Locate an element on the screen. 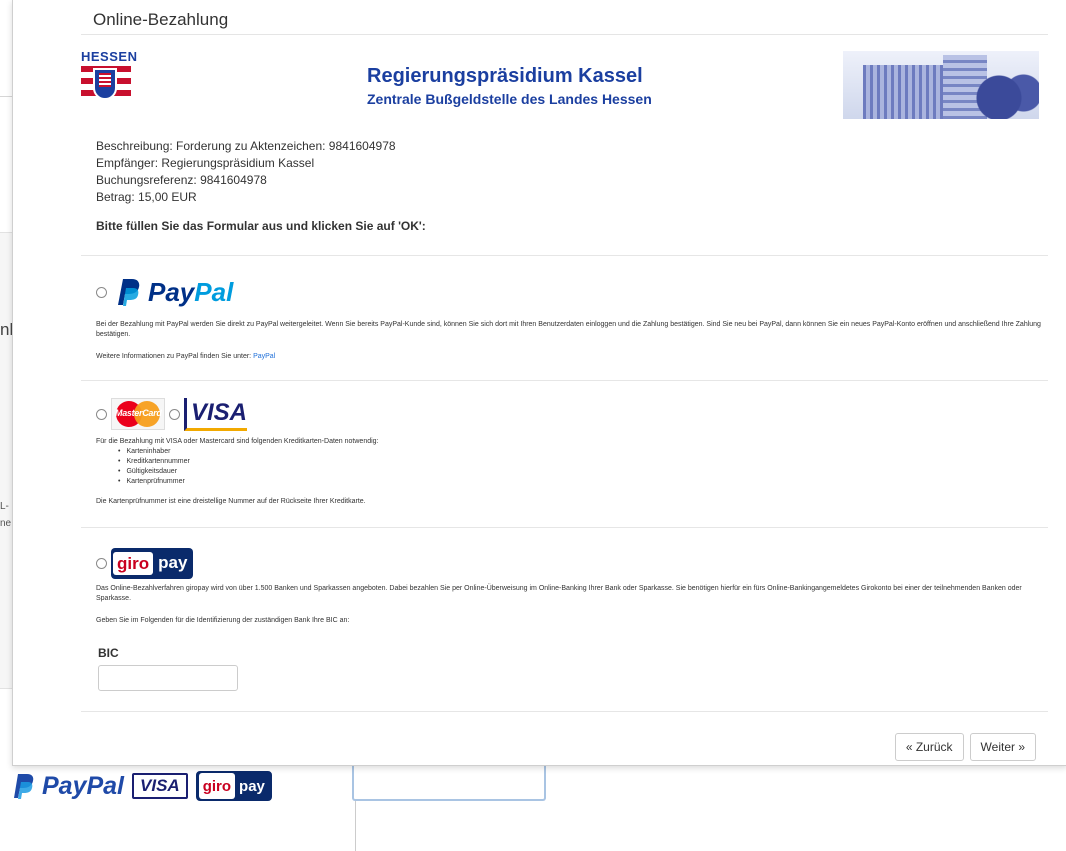 The width and height of the screenshot is (1066, 851). background-input is located at coordinates (449, 782).